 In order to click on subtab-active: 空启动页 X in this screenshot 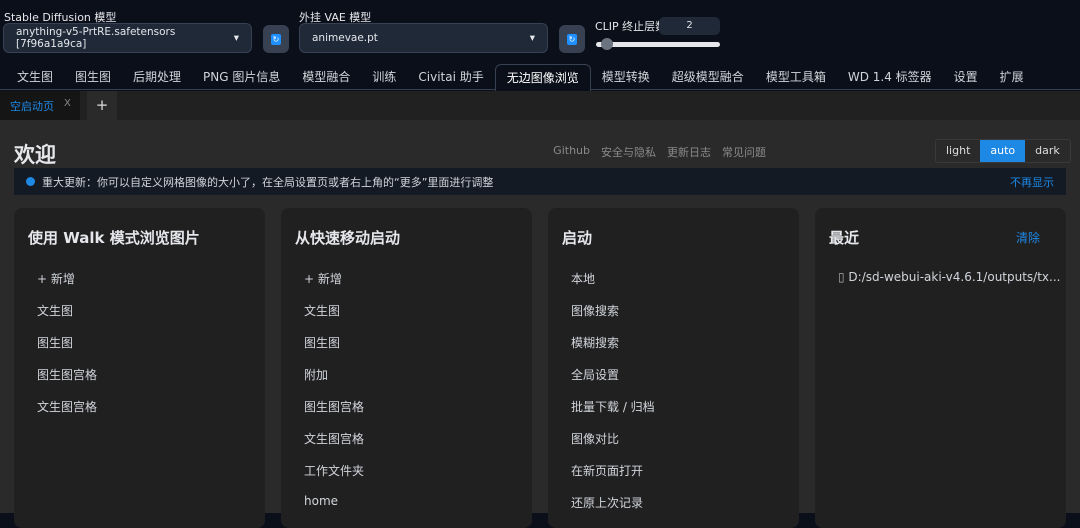, I will do `click(40, 105)`.